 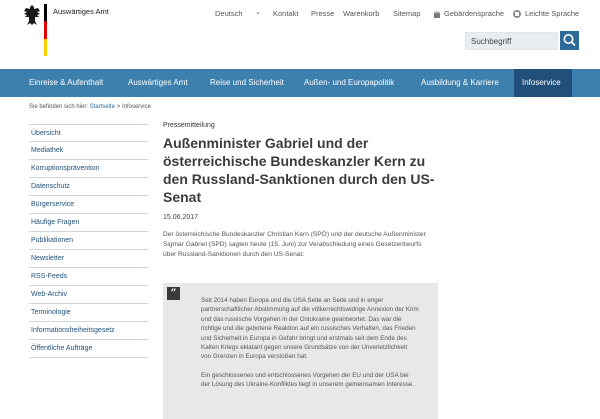 What do you see at coordinates (88, 295) in the screenshot?
I see `sidebar-item-web-archive: Web-Archiv` at bounding box center [88, 295].